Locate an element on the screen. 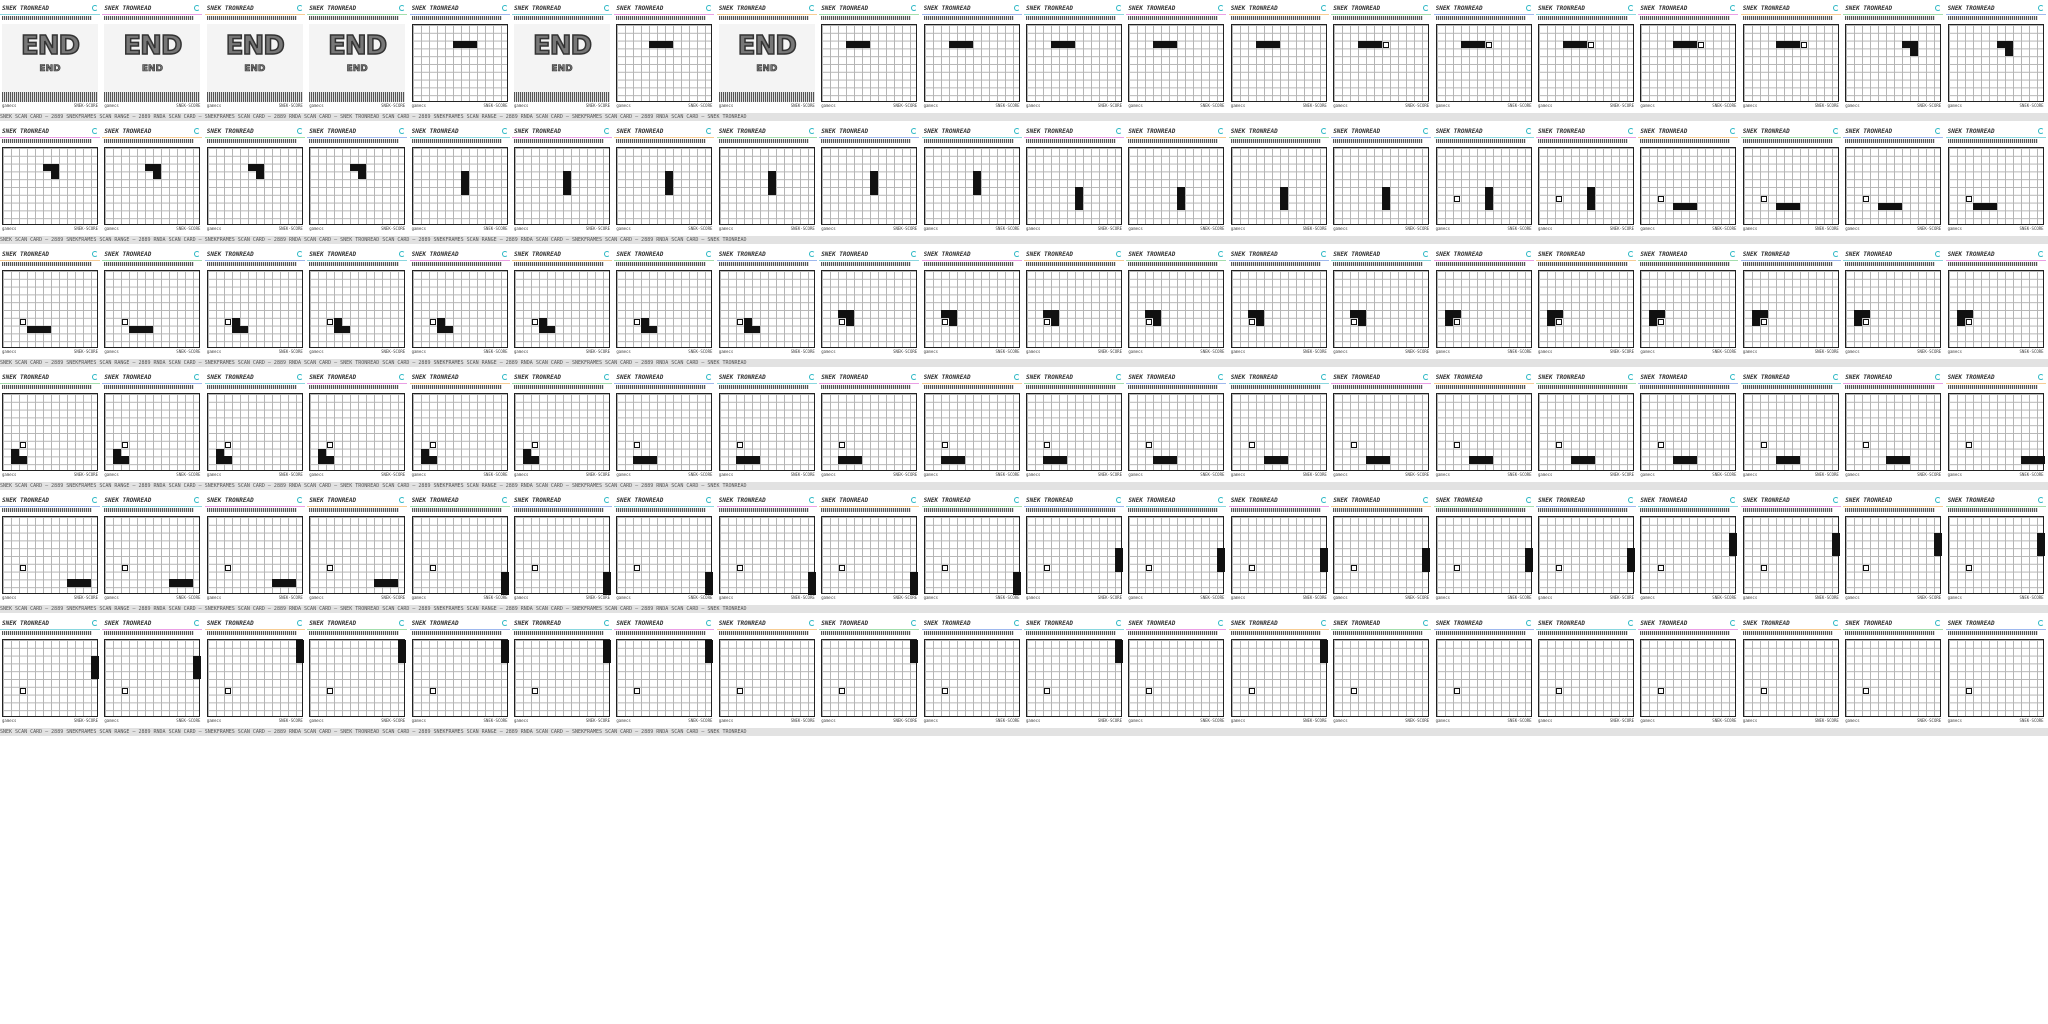 The image size is (2048, 1024). banner-title: END is located at coordinates (153, 46).